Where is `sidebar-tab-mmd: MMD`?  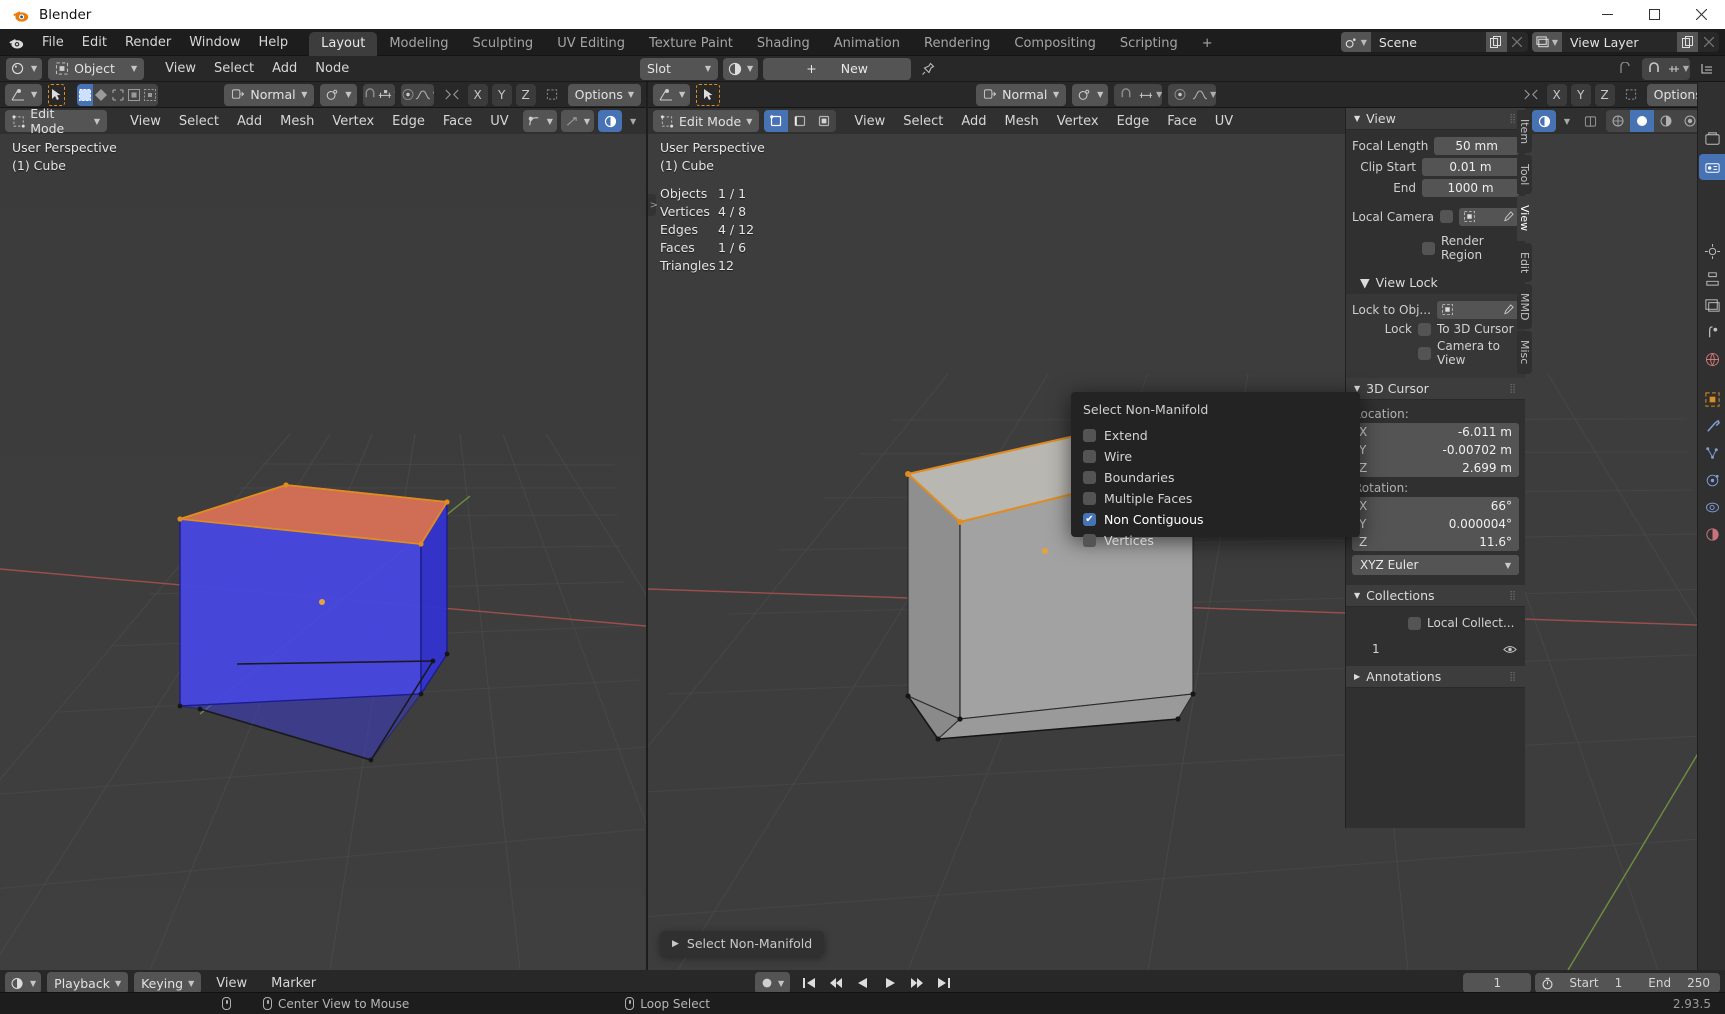
sidebar-tab-mmd: MMD is located at coordinates (1524, 306).